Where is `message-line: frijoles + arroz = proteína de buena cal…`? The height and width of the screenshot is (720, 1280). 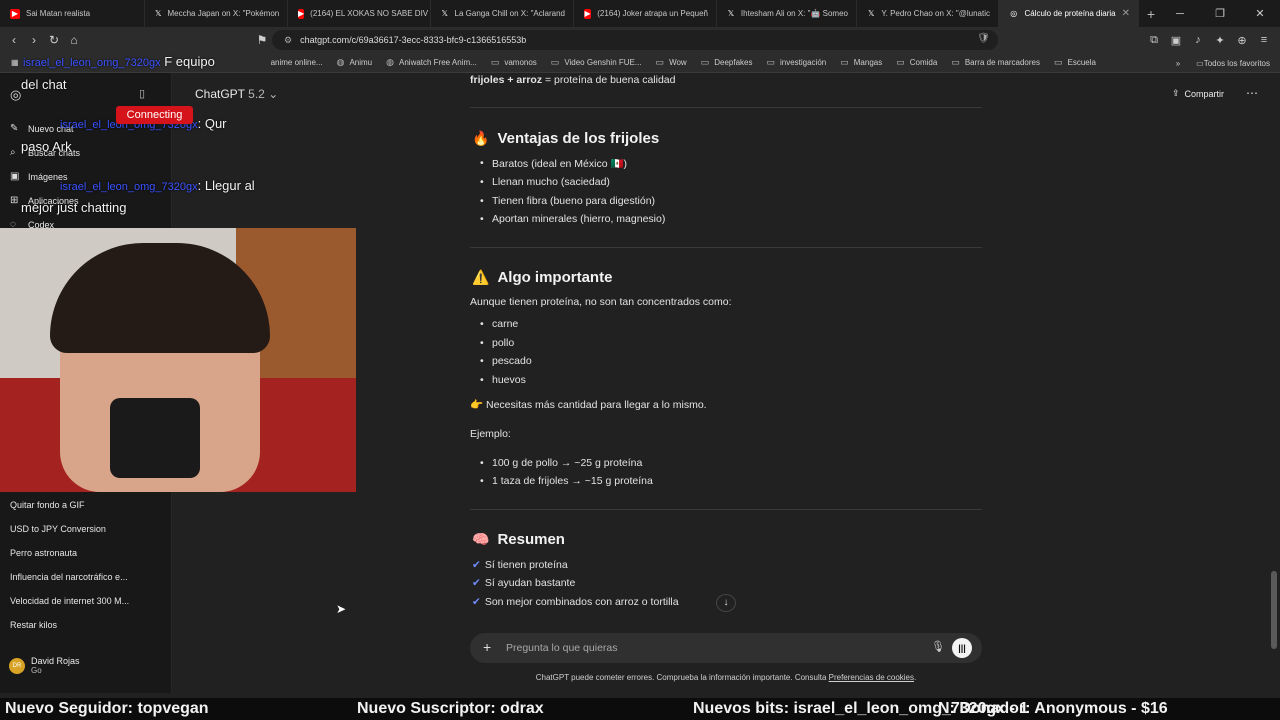
message-line: frijoles + arroz = proteína de buena cal… is located at coordinates (573, 80).